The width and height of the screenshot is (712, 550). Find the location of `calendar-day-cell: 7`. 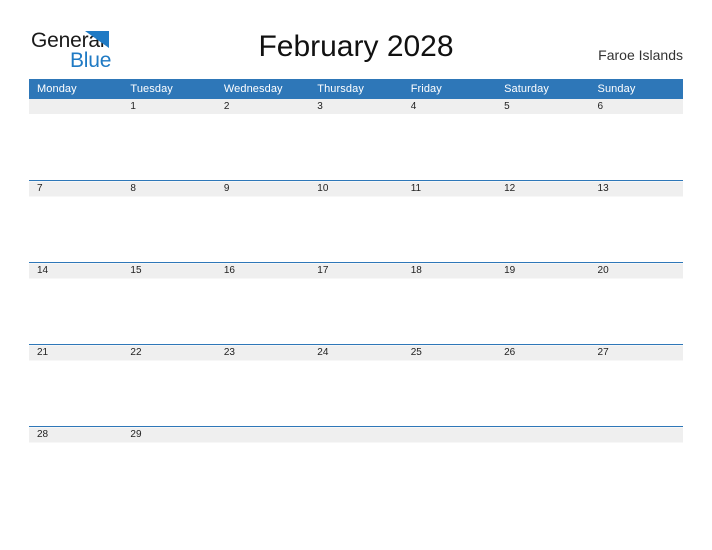

calendar-day-cell: 7 is located at coordinates (76, 221).